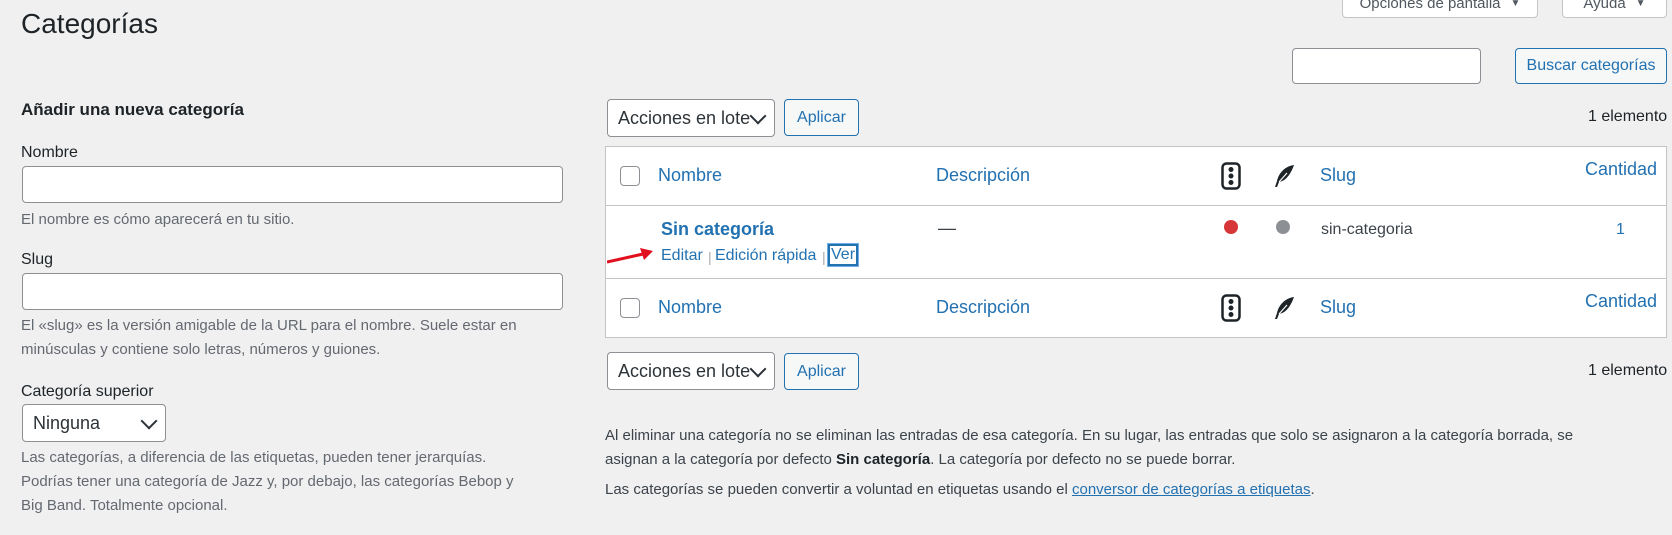 The width and height of the screenshot is (1672, 535). I want to click on bulk-actions-select-top: Acciones en lote, so click(691, 118).